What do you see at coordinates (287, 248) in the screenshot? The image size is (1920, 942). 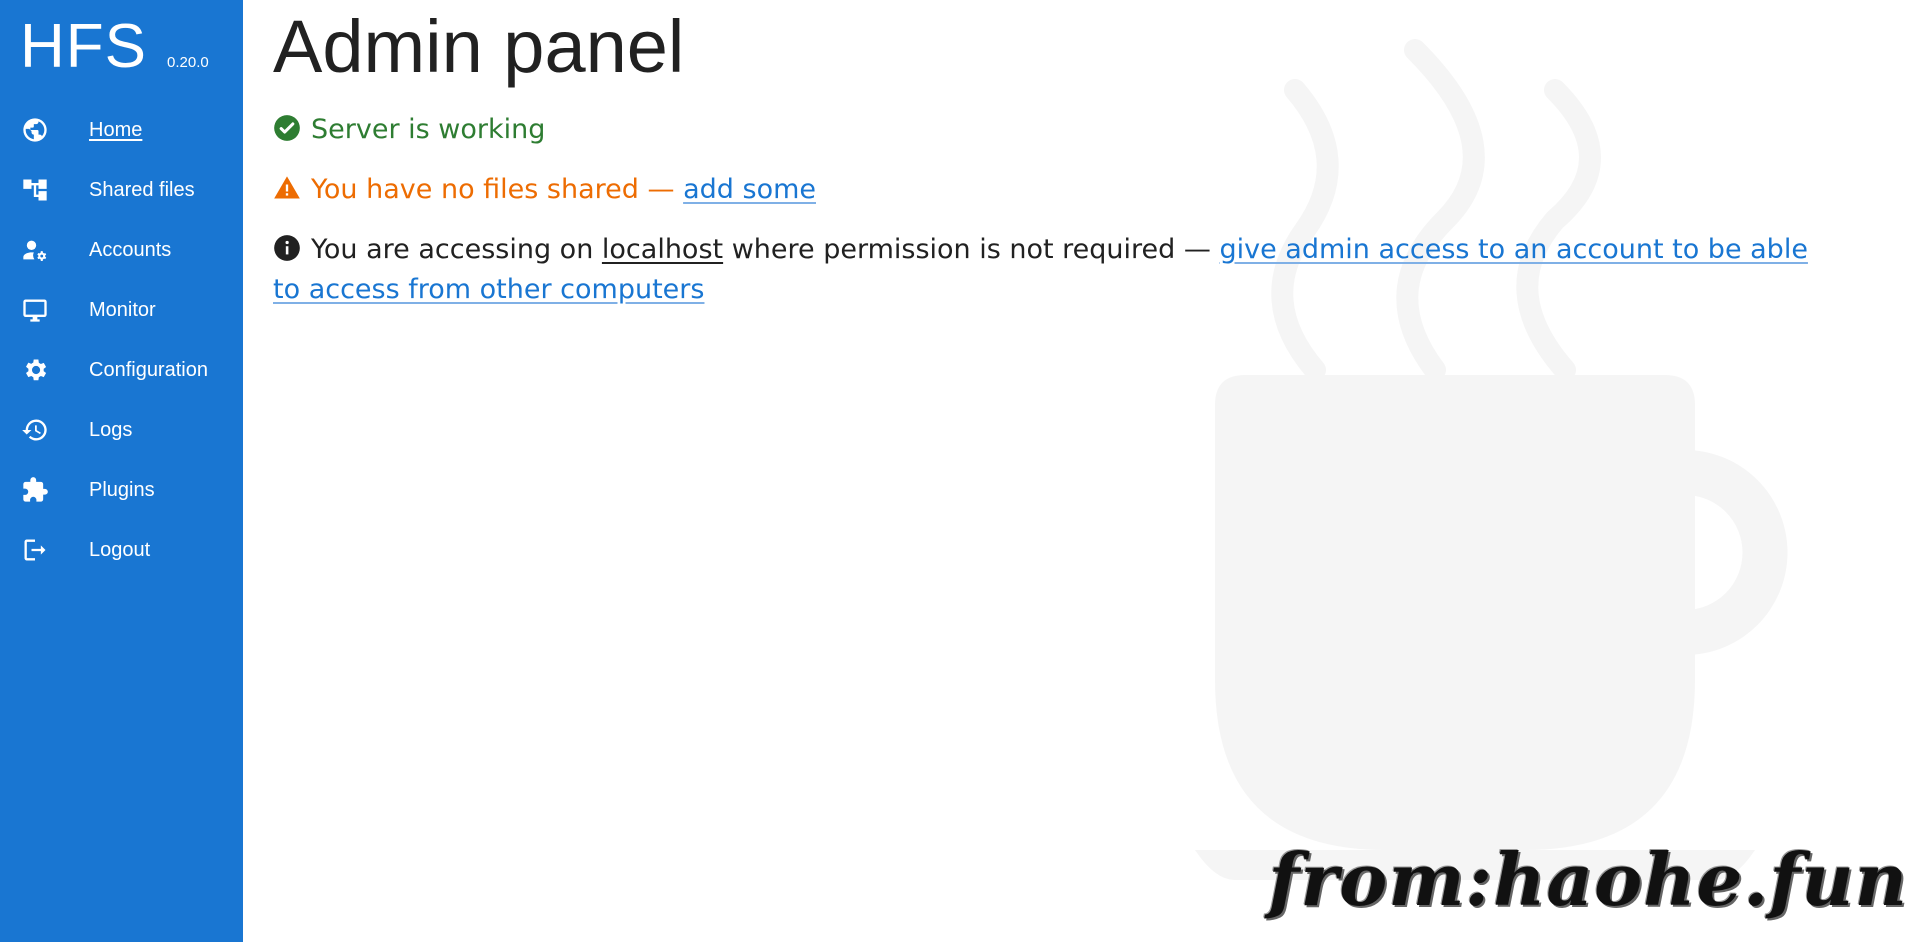 I see `info-icon` at bounding box center [287, 248].